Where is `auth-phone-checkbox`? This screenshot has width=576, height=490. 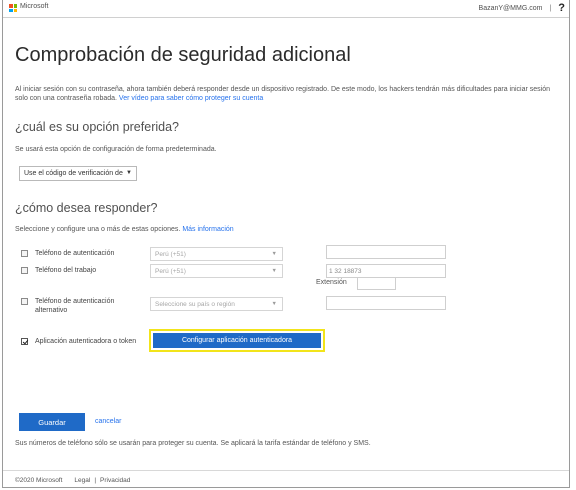 auth-phone-checkbox is located at coordinates (24, 253).